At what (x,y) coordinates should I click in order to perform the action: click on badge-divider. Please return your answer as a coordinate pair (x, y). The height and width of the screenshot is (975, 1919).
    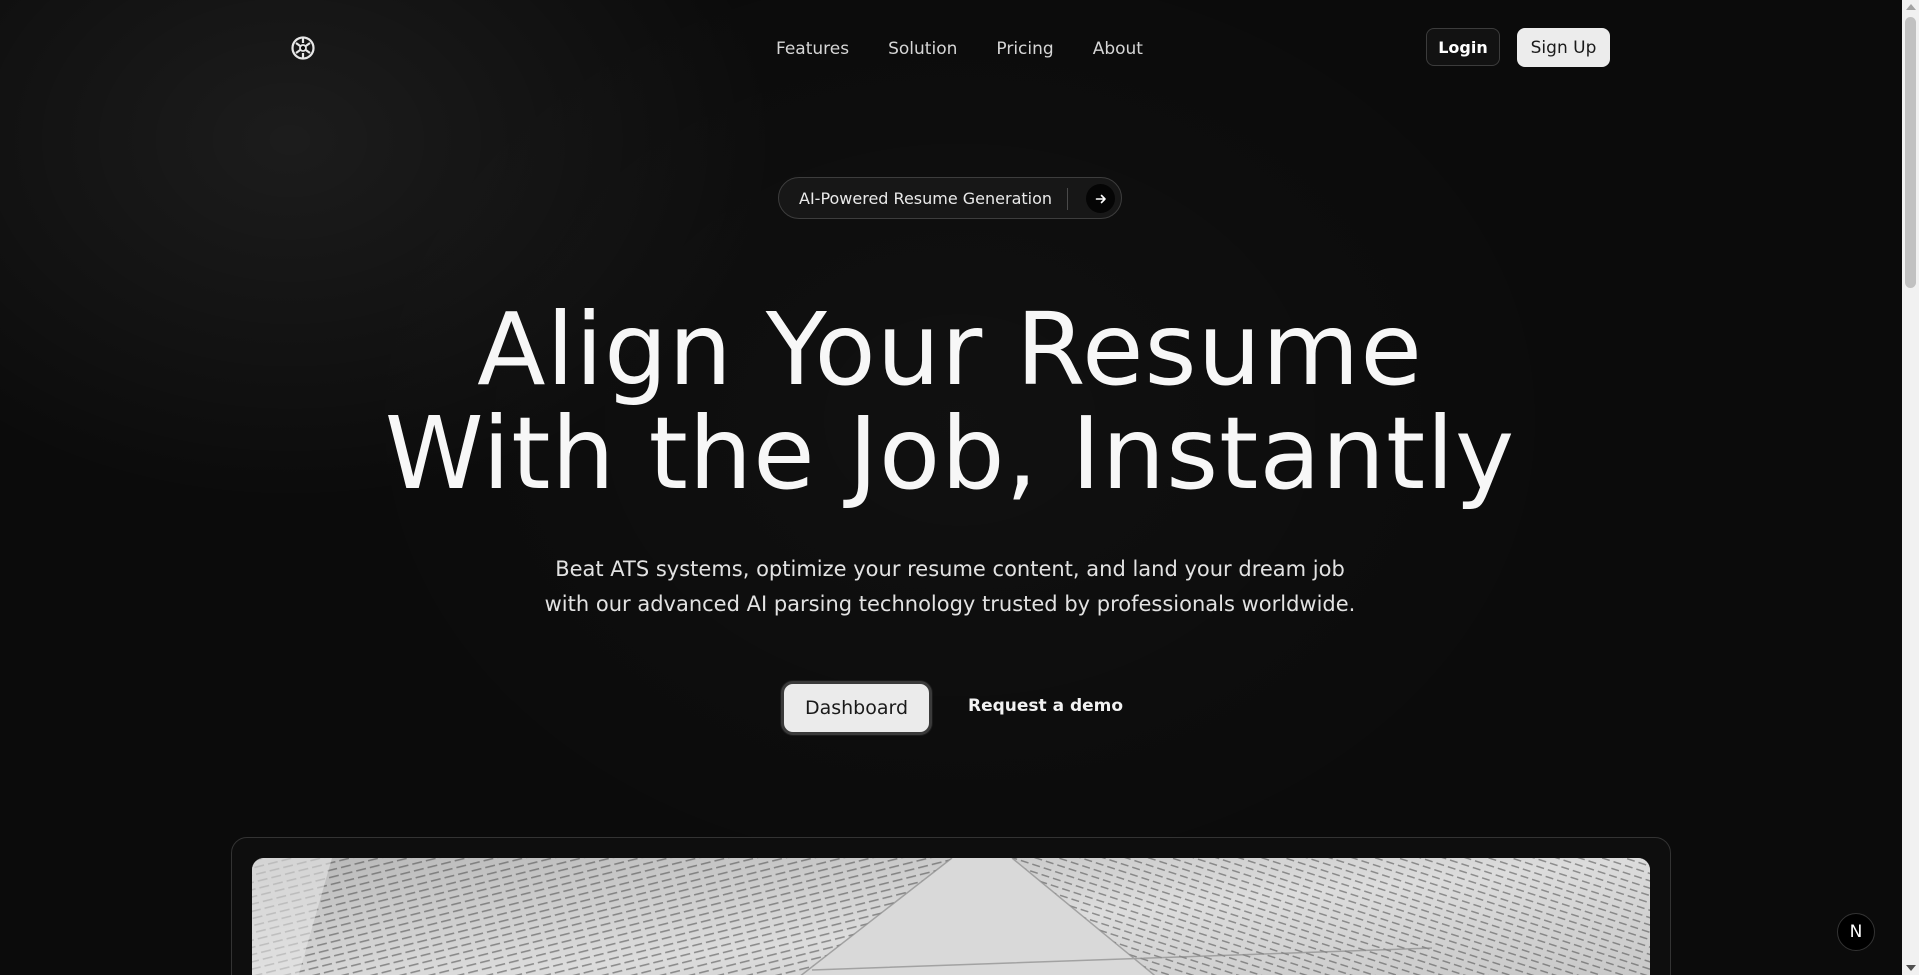
    Looking at the image, I should click on (1067, 199).